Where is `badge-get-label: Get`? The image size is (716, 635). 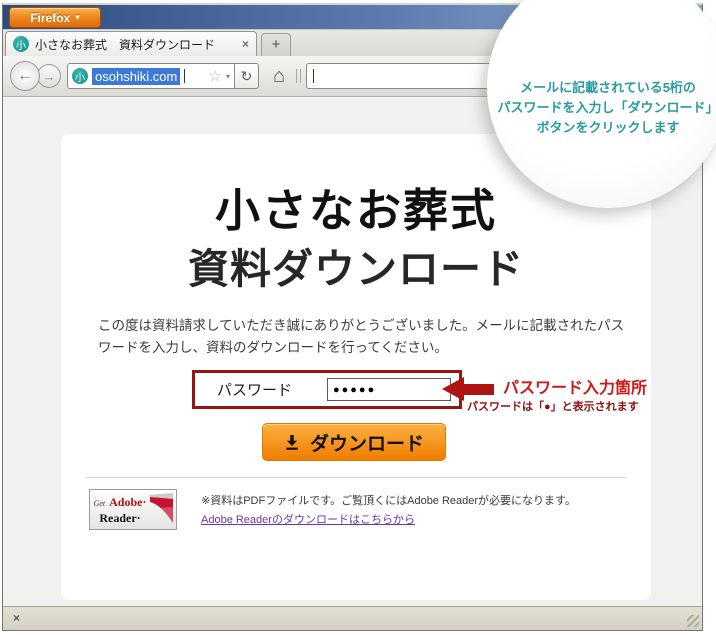
badge-get-label: Get is located at coordinates (99, 504).